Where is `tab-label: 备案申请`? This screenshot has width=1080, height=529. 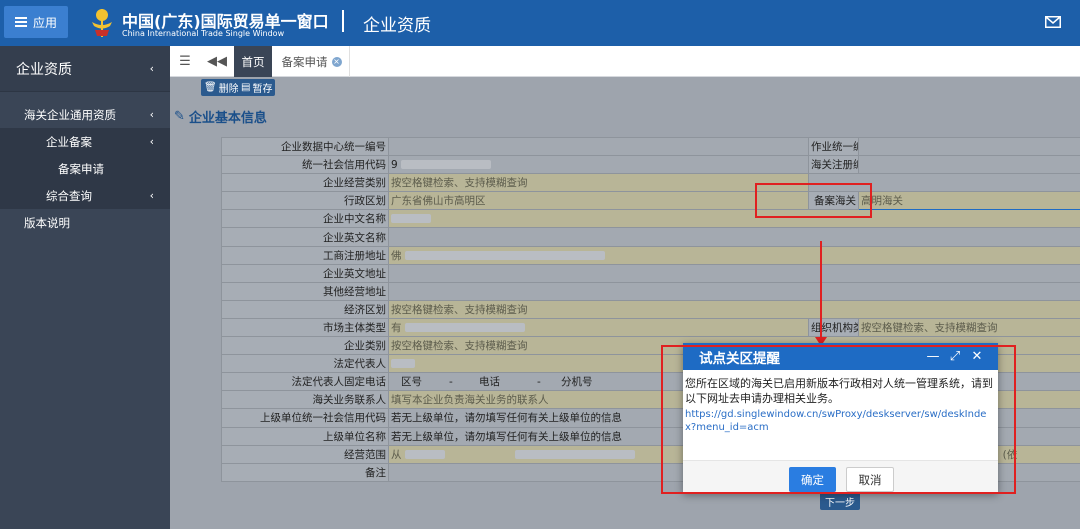 tab-label: 备案申请 is located at coordinates (304, 61).